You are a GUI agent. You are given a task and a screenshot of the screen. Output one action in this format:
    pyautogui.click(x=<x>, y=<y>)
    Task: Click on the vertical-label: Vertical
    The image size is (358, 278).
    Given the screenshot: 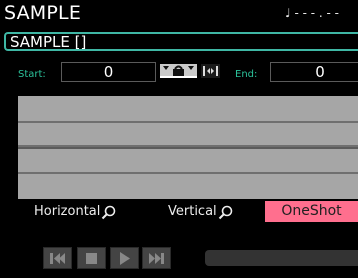 What is the action you would take?
    pyautogui.click(x=192, y=211)
    